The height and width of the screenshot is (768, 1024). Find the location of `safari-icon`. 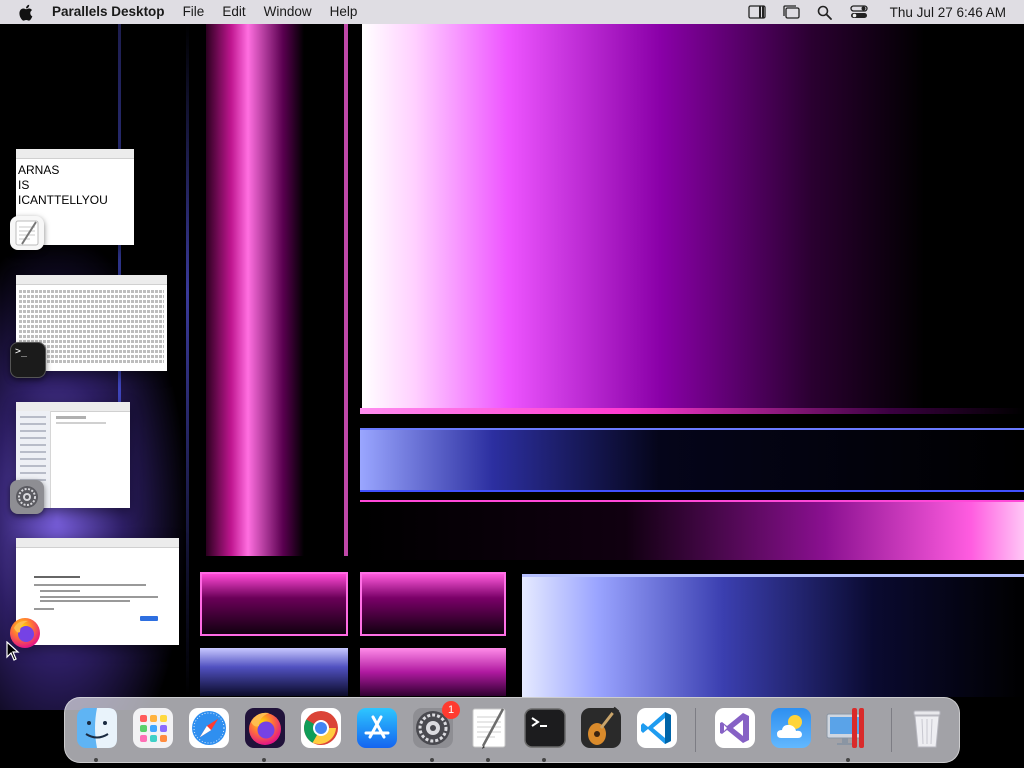

safari-icon is located at coordinates (209, 728).